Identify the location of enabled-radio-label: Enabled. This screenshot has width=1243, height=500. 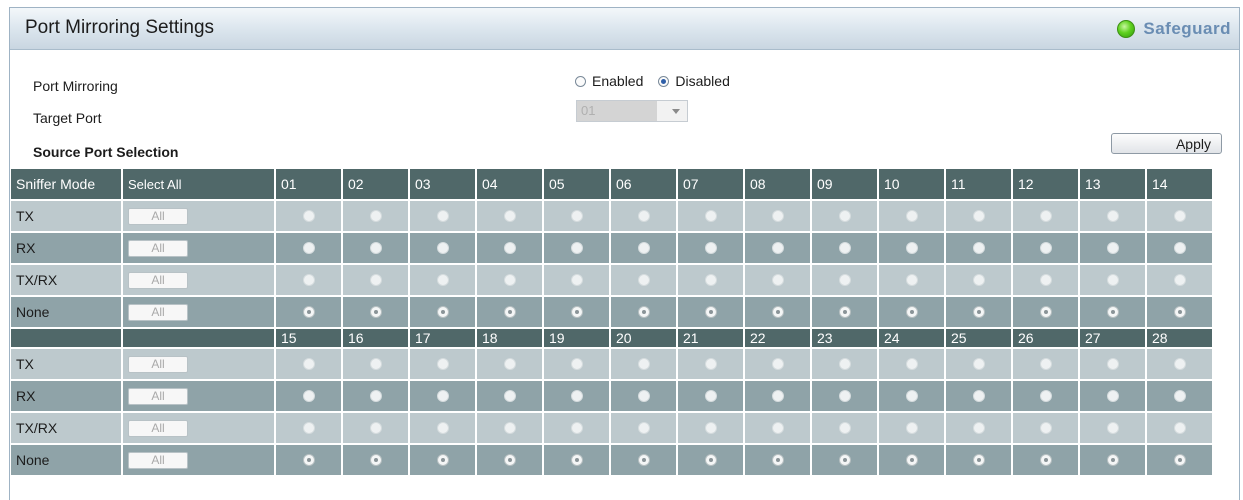
(617, 81).